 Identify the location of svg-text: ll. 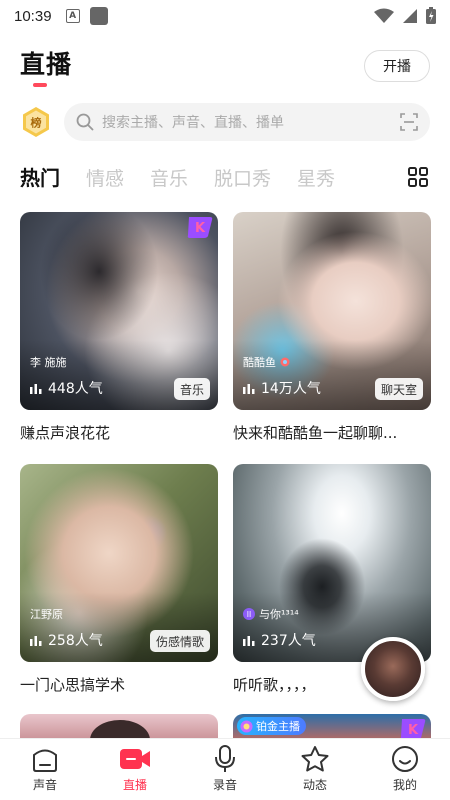
(249, 614).